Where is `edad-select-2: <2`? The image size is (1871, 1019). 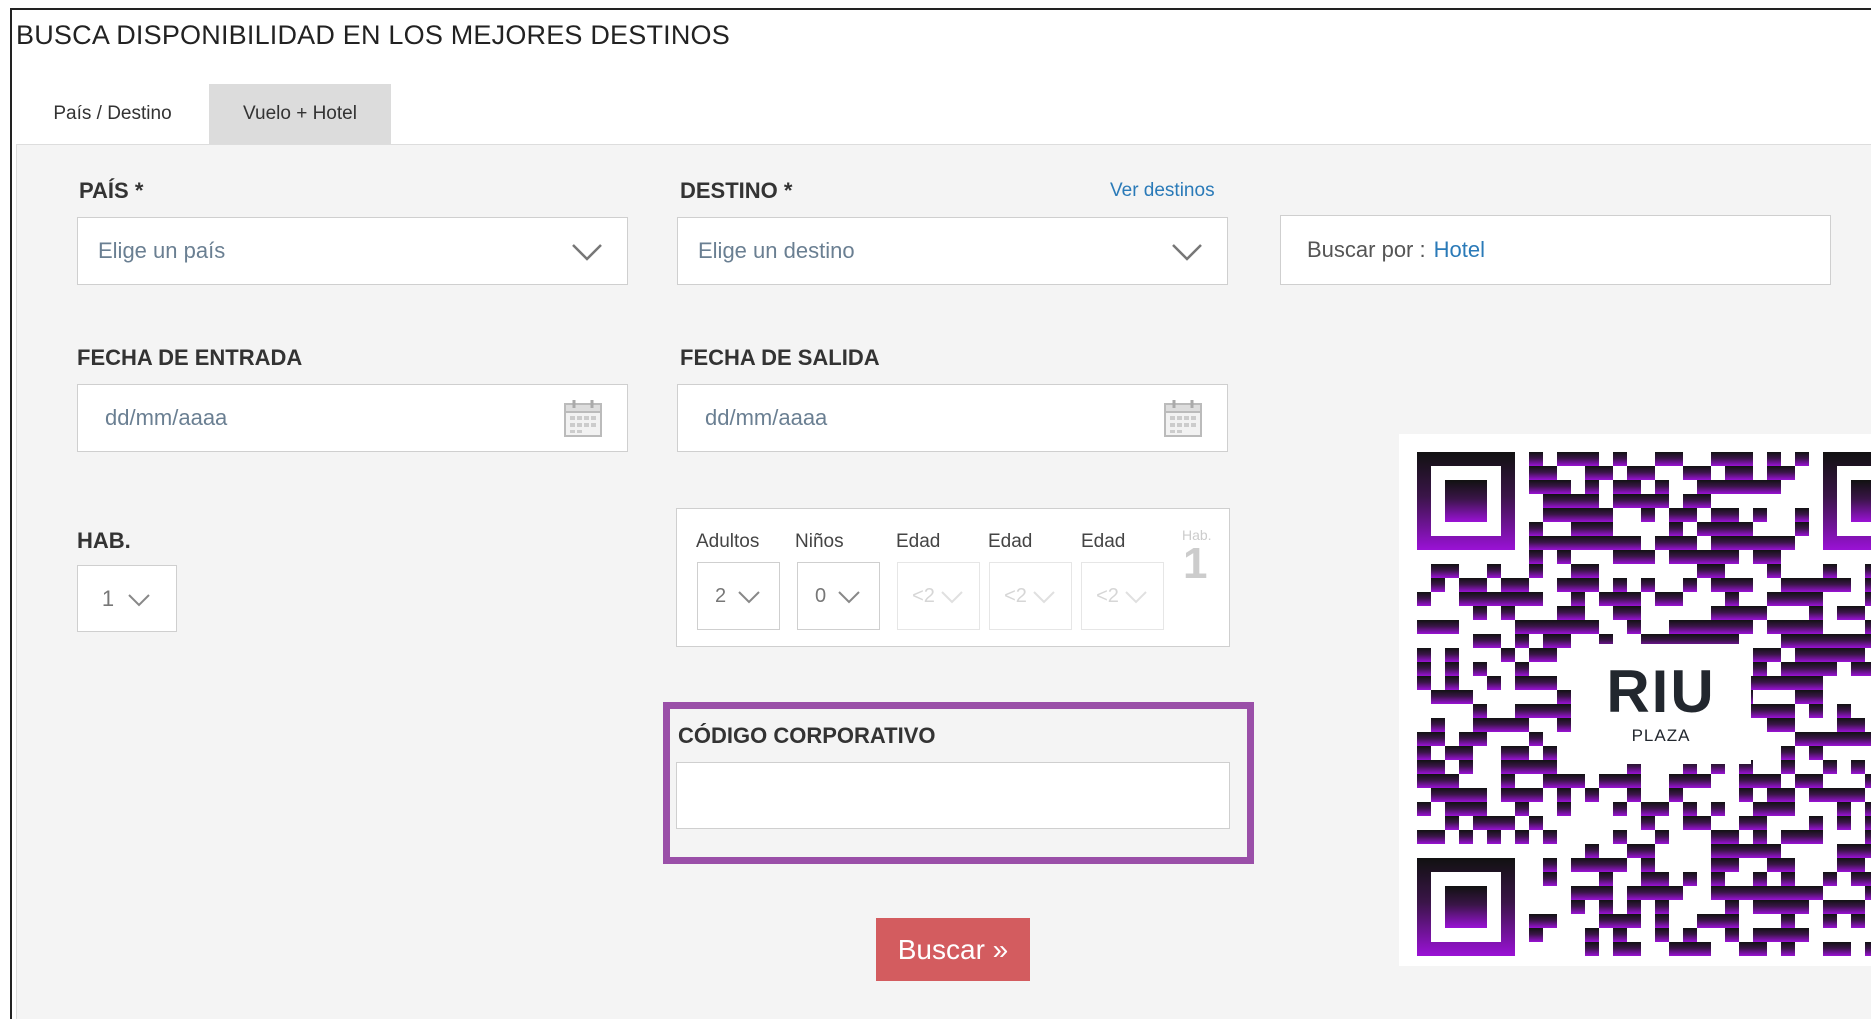
edad-select-2: <2 is located at coordinates (1030, 596).